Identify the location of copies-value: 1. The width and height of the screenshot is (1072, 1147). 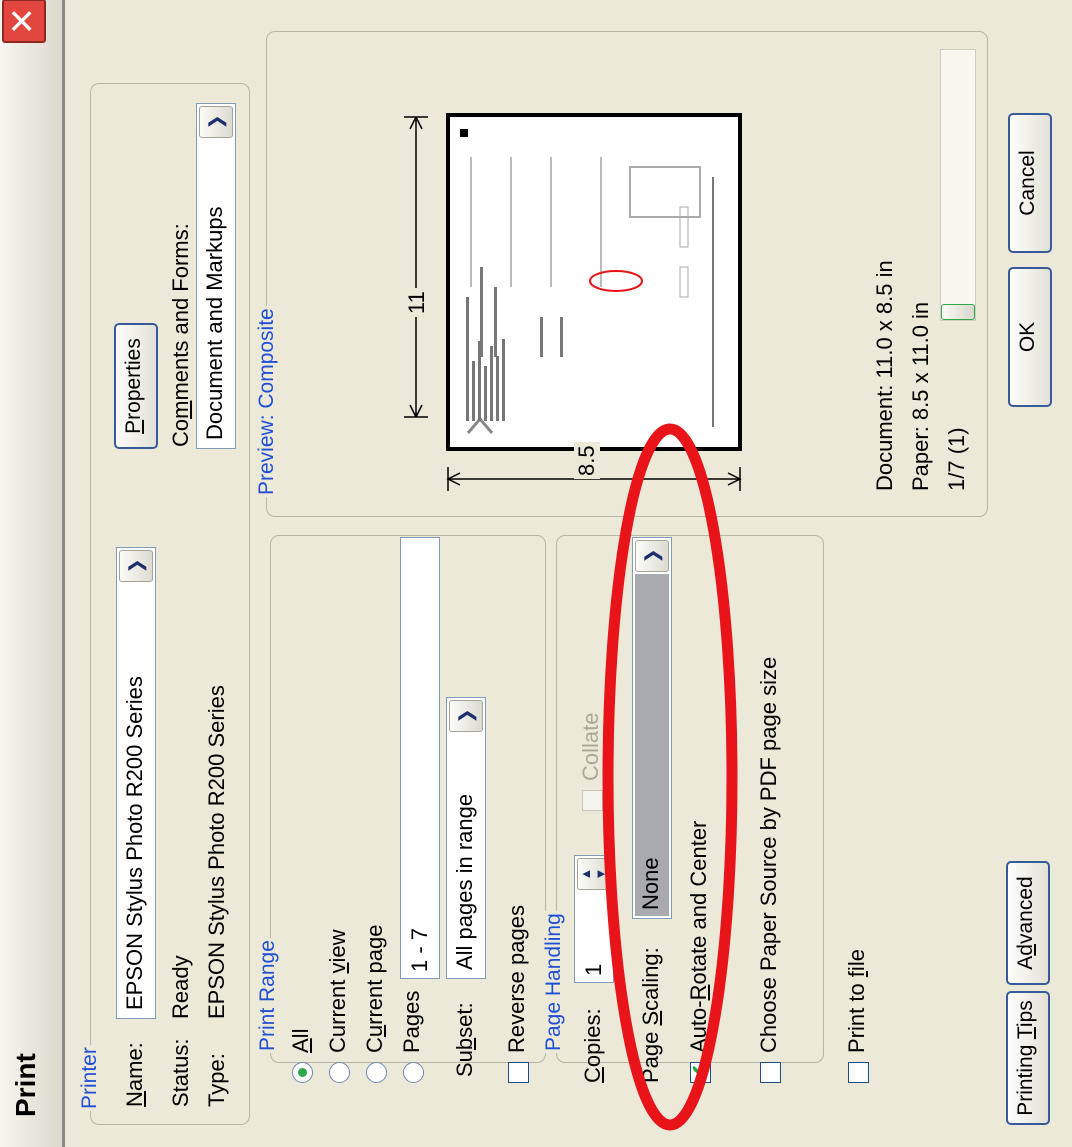
(593, 969).